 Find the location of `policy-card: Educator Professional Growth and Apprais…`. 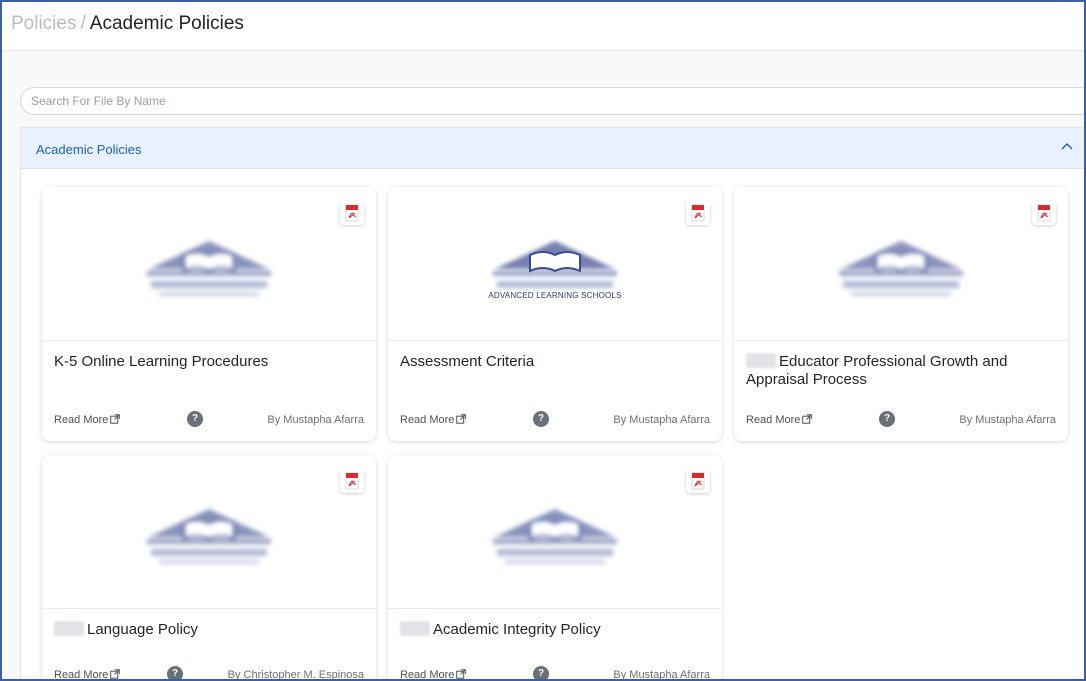

policy-card: Educator Professional Growth and Apprais… is located at coordinates (901, 314).